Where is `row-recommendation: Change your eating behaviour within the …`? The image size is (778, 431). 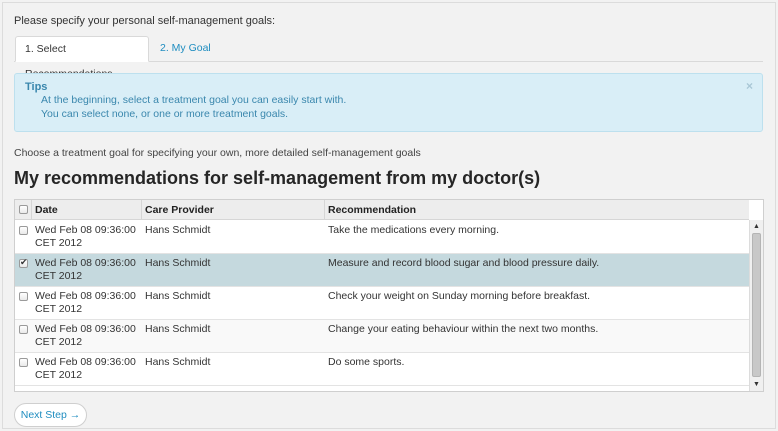
row-recommendation: Change your eating behaviour within the … is located at coordinates (463, 329).